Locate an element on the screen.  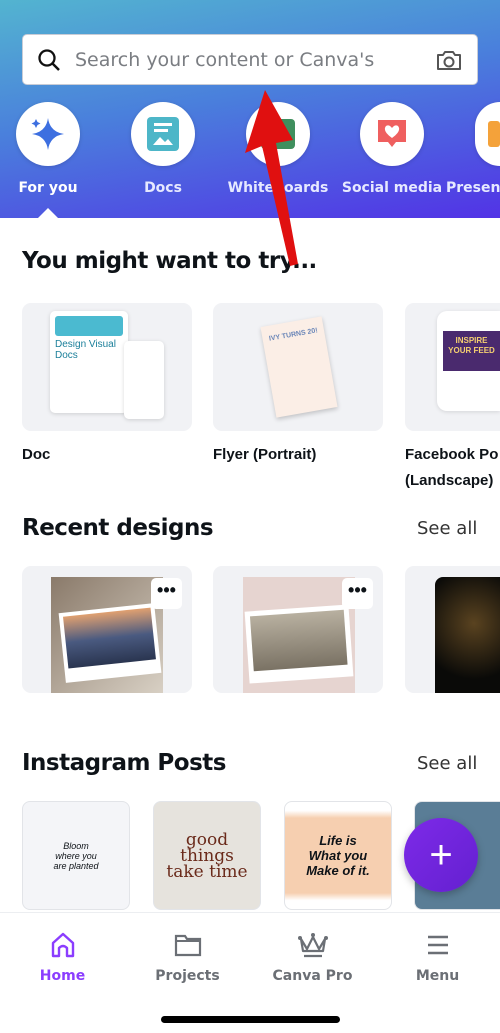
category-presentations: Presen is located at coordinates (473, 149).